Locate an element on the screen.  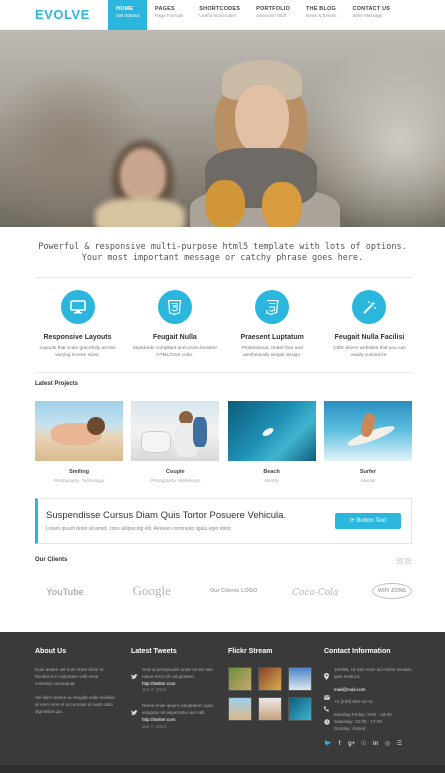
banner-button: ⟳ Button Text is located at coordinates (368, 521).